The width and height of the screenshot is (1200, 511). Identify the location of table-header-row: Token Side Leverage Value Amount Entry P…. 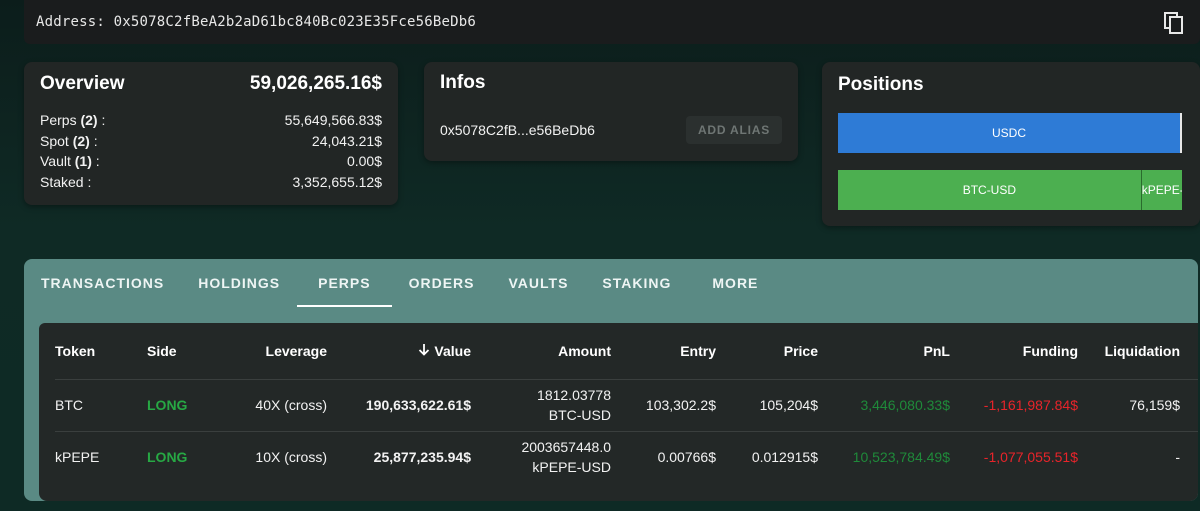
(626, 351).